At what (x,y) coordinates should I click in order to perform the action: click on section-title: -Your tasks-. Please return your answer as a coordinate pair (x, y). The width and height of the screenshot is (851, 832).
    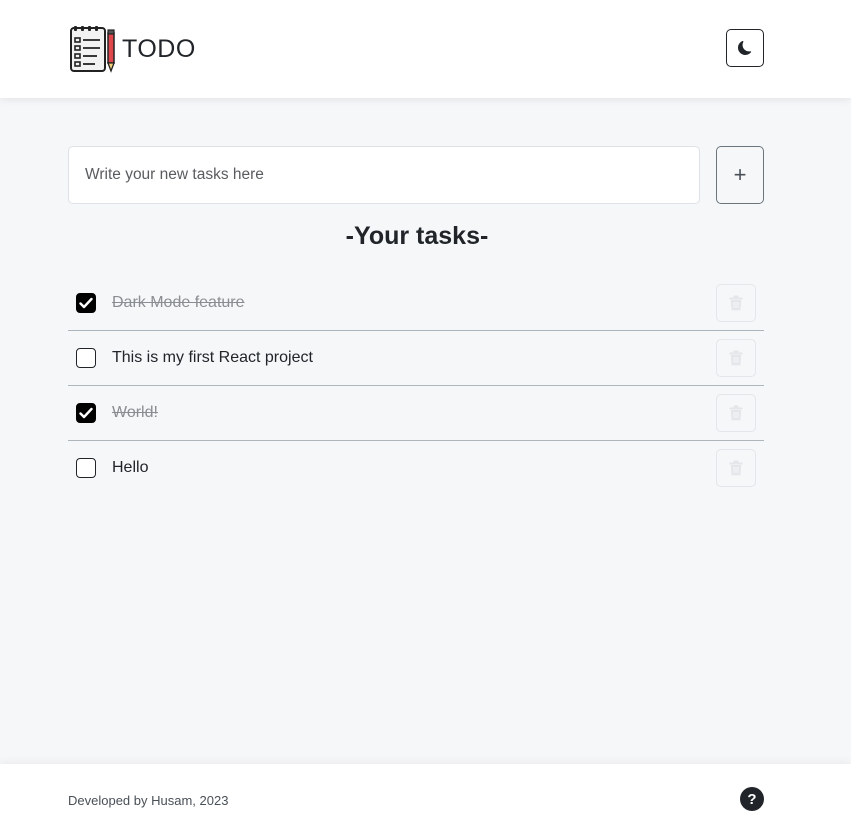
    Looking at the image, I should click on (417, 236).